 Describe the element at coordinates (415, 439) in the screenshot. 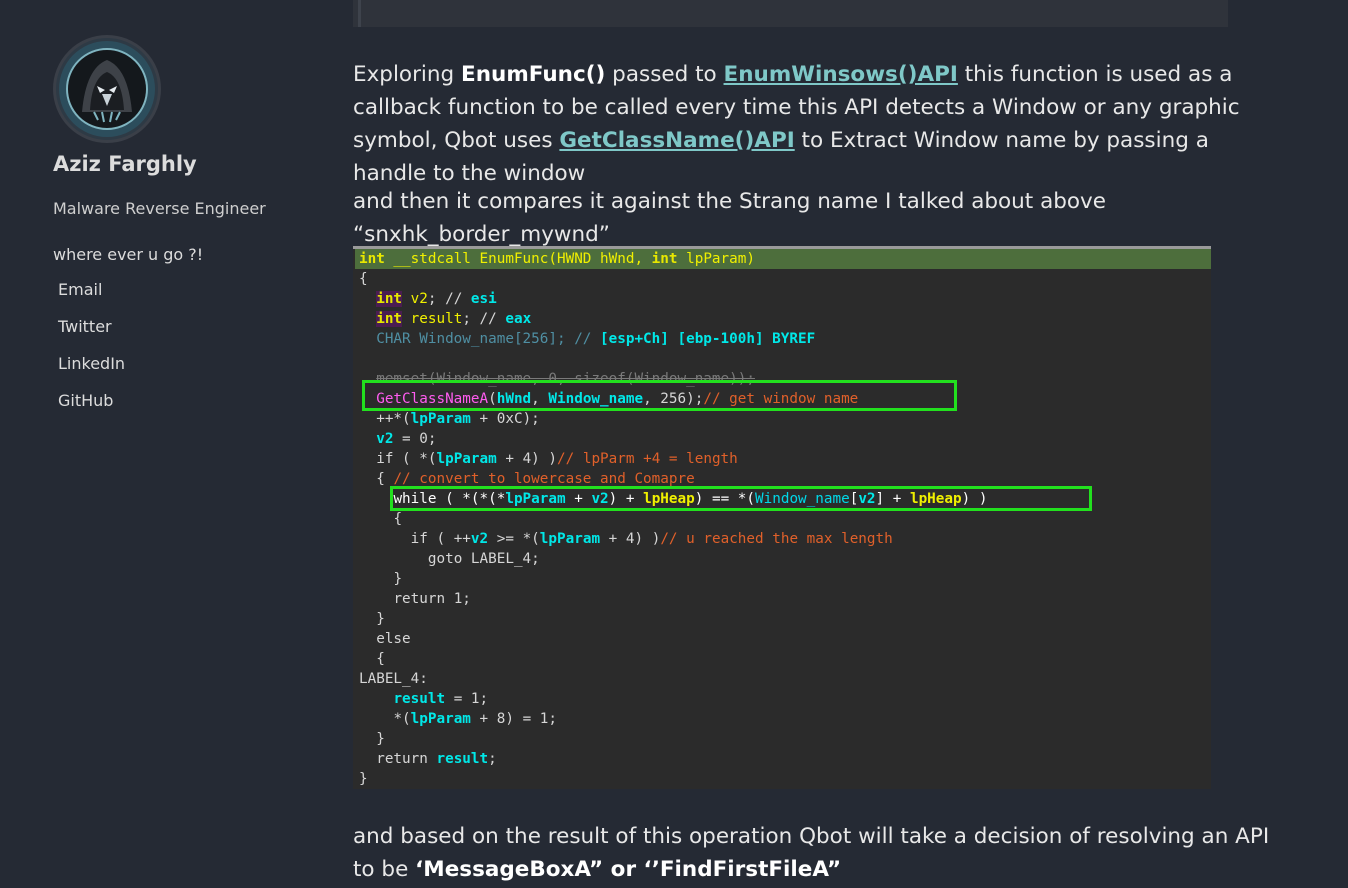

I see `code-token: = 0;` at that location.